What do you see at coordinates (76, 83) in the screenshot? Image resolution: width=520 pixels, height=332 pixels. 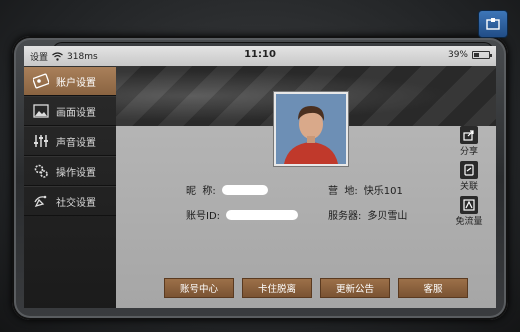 I see `sidebar-item-label: 账户设置` at bounding box center [76, 83].